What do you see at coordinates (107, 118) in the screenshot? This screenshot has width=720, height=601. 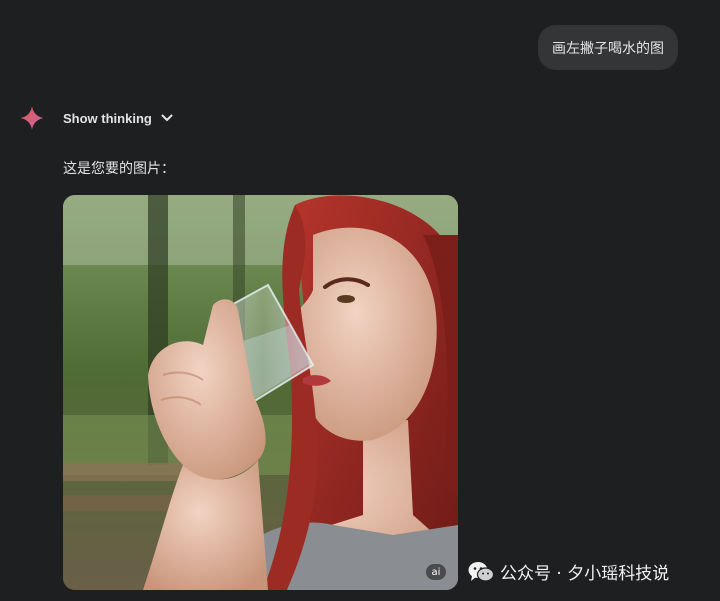 I see `show-thinking-label: Show thinking` at bounding box center [107, 118].